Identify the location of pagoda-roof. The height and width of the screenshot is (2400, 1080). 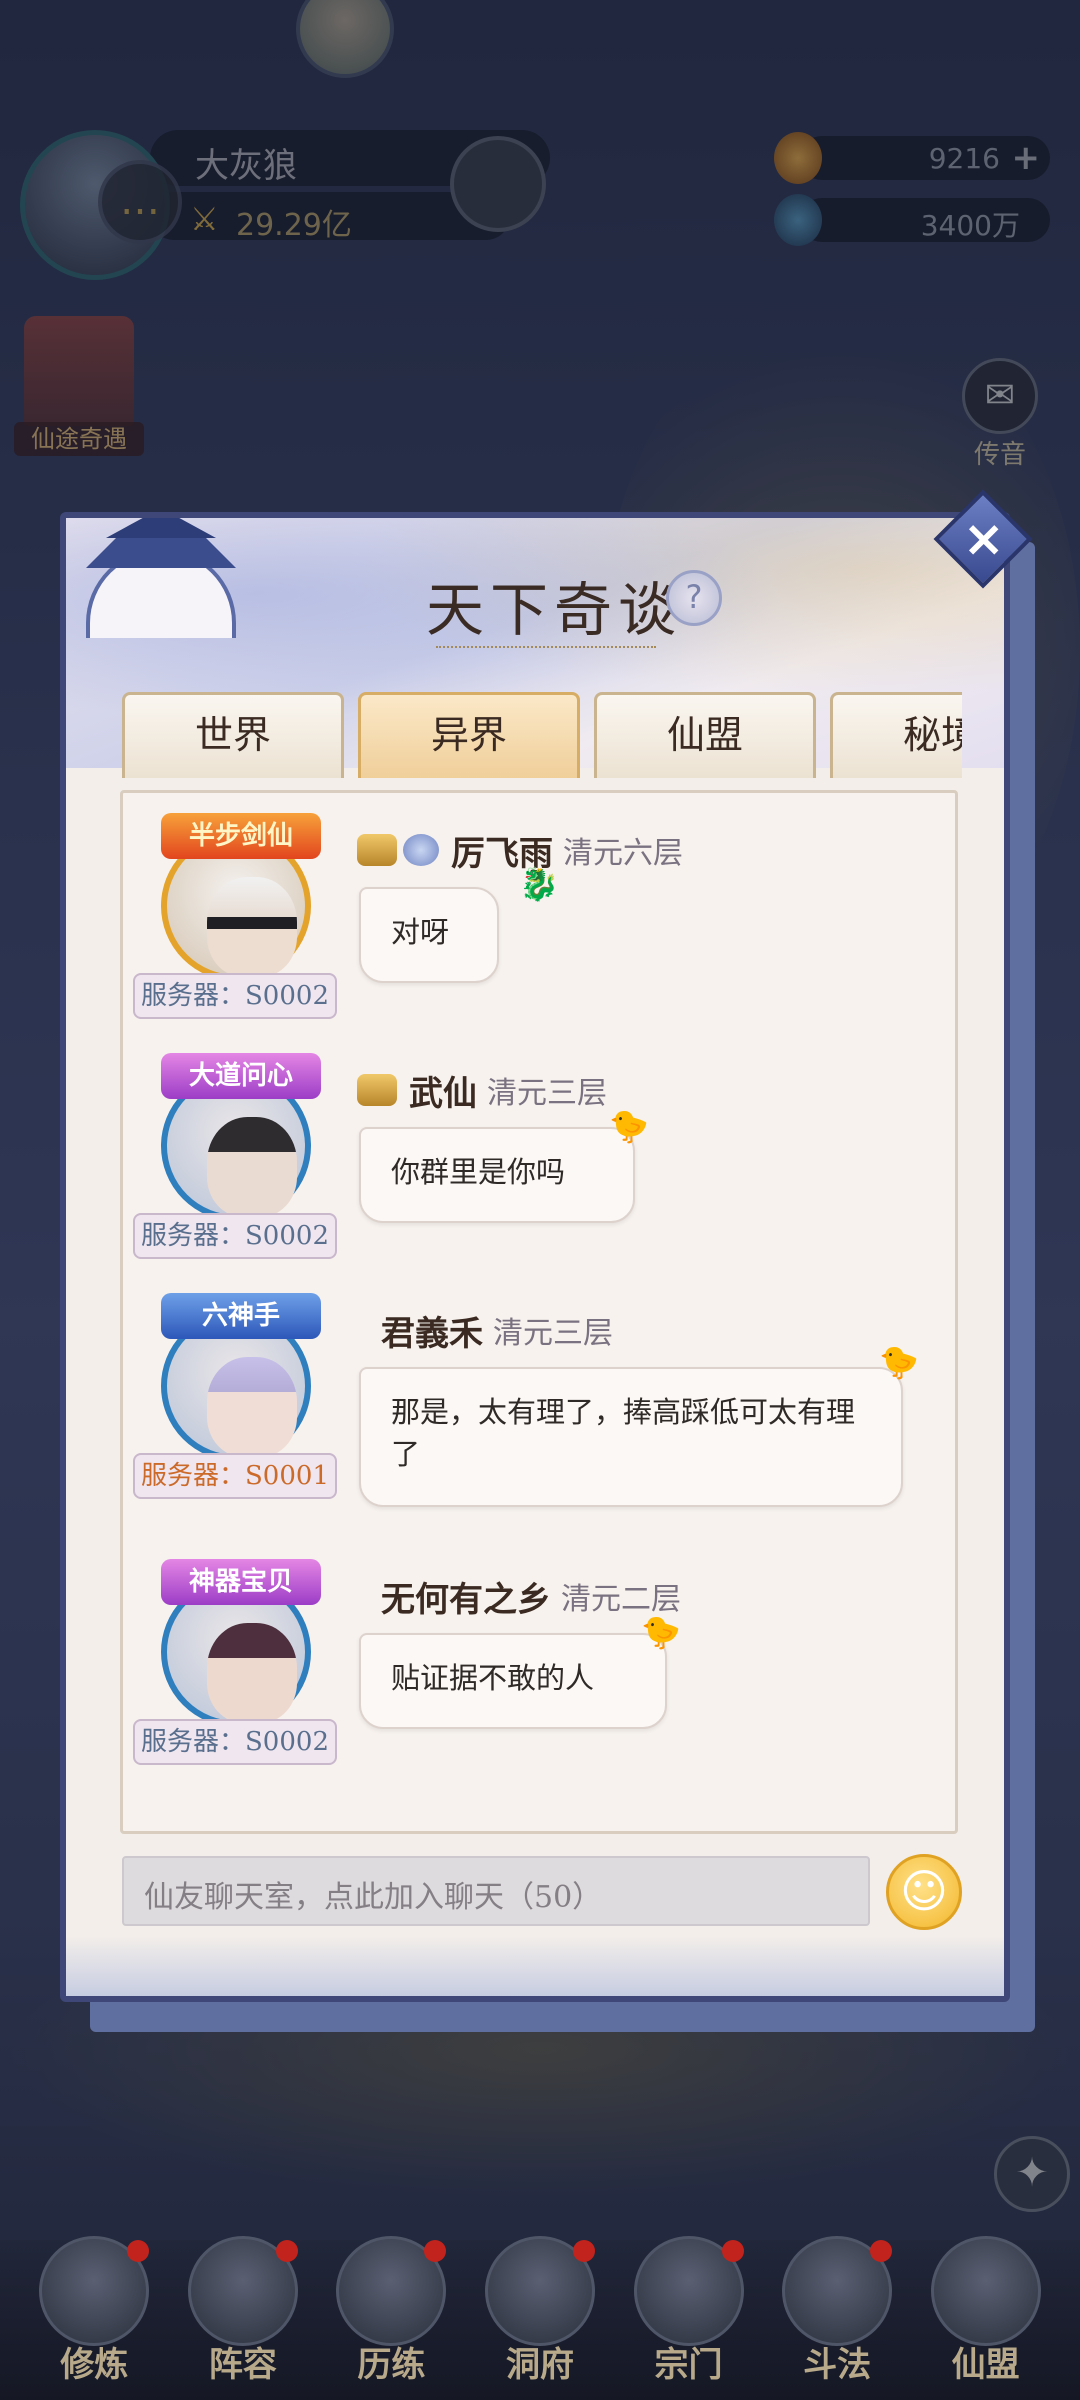
(161, 553).